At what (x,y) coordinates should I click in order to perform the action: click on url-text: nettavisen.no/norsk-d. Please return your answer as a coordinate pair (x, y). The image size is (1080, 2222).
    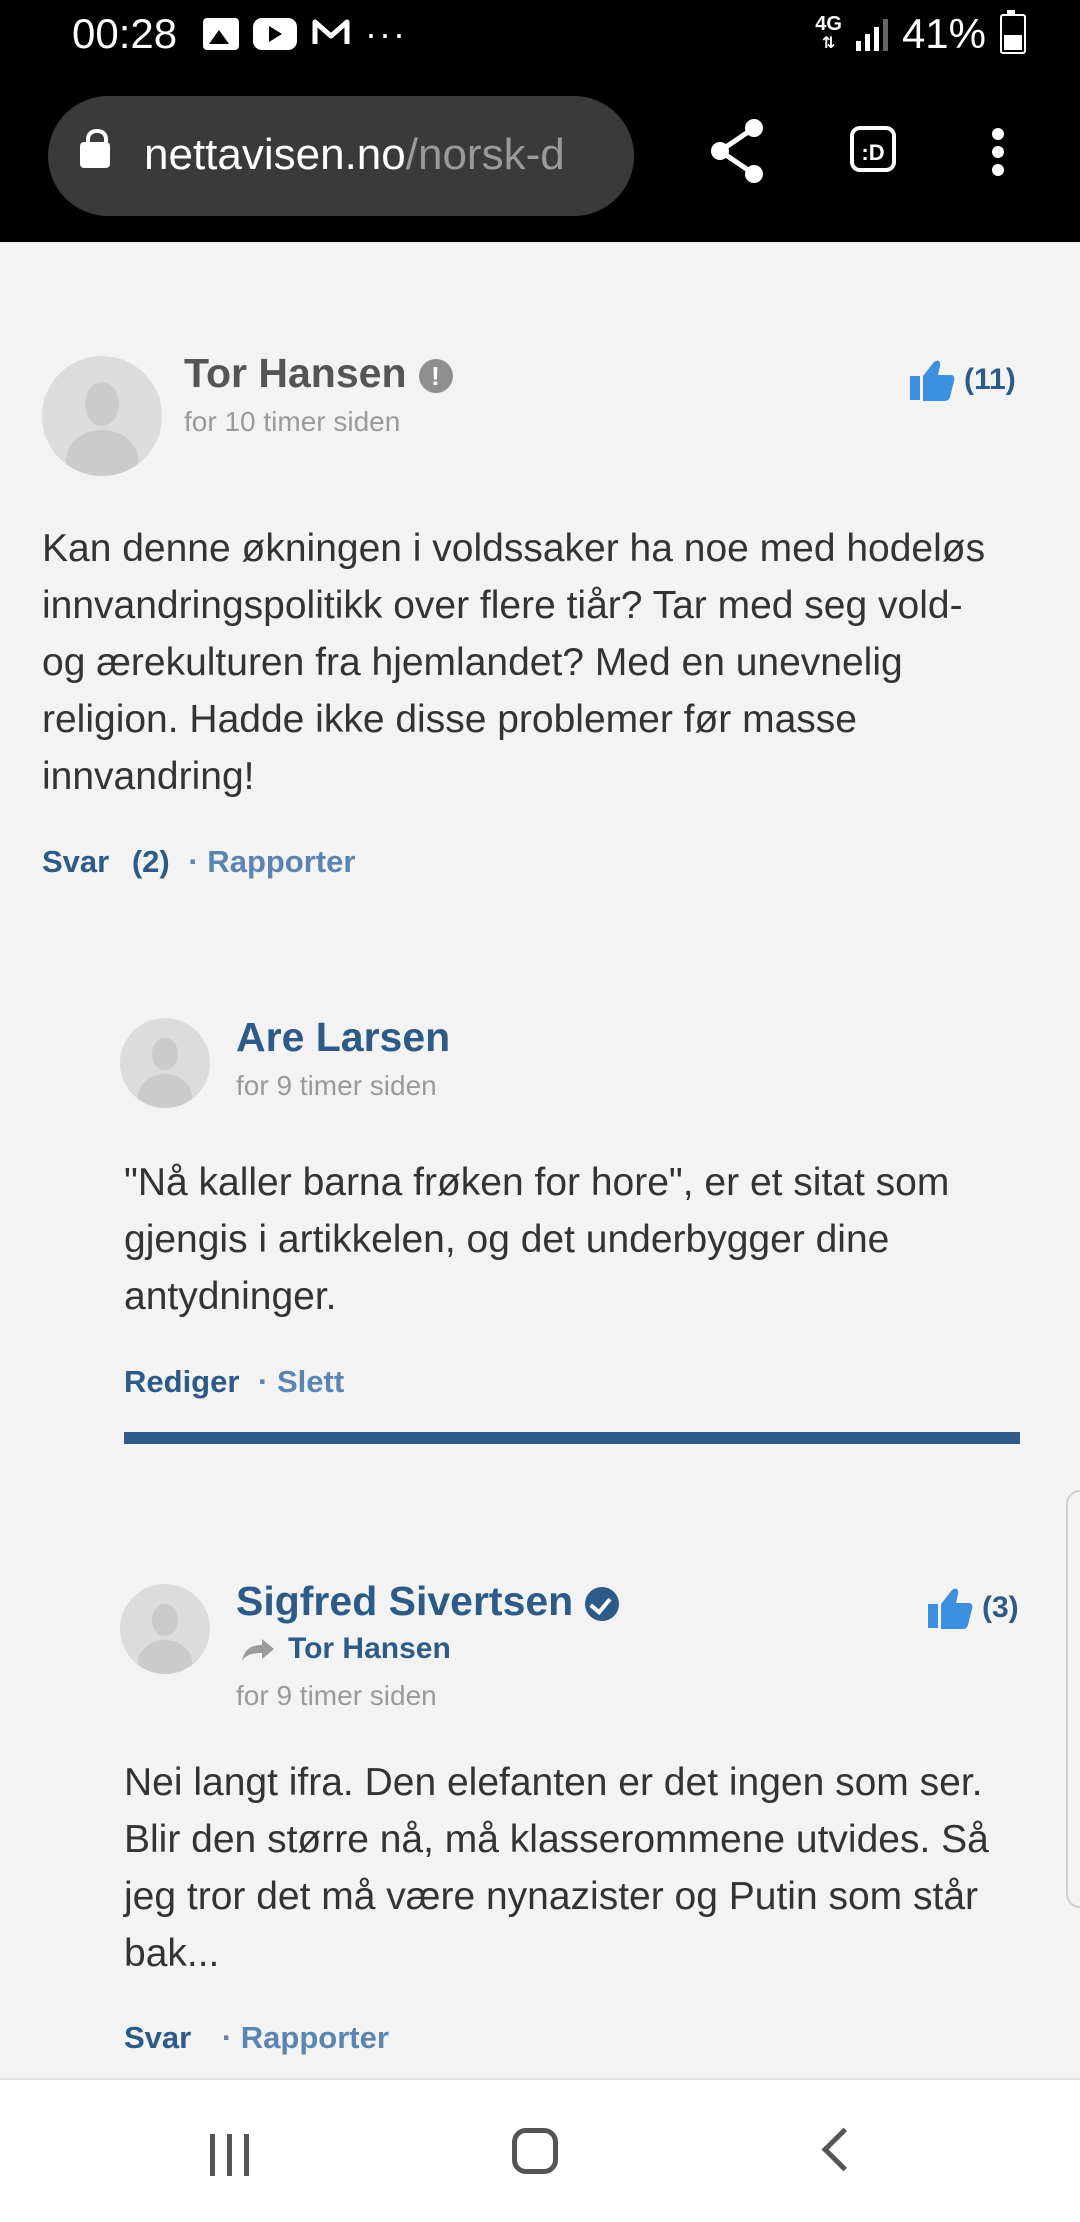
    Looking at the image, I should click on (354, 155).